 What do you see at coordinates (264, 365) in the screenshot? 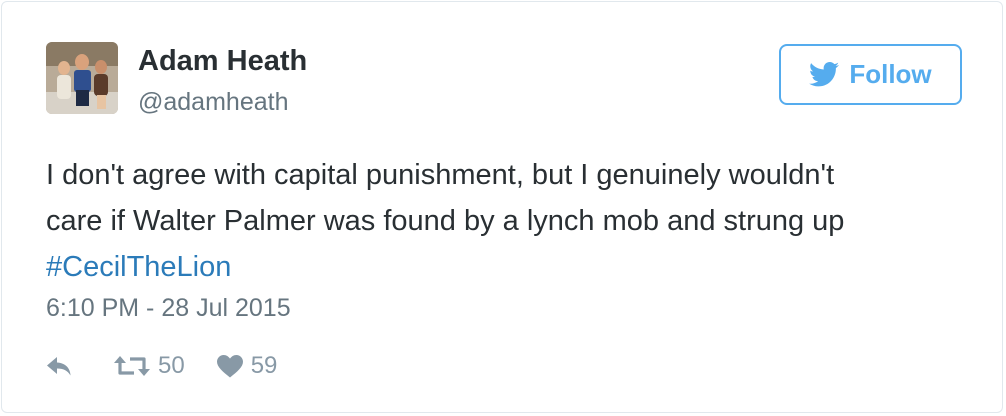
I see `like-count: 59` at bounding box center [264, 365].